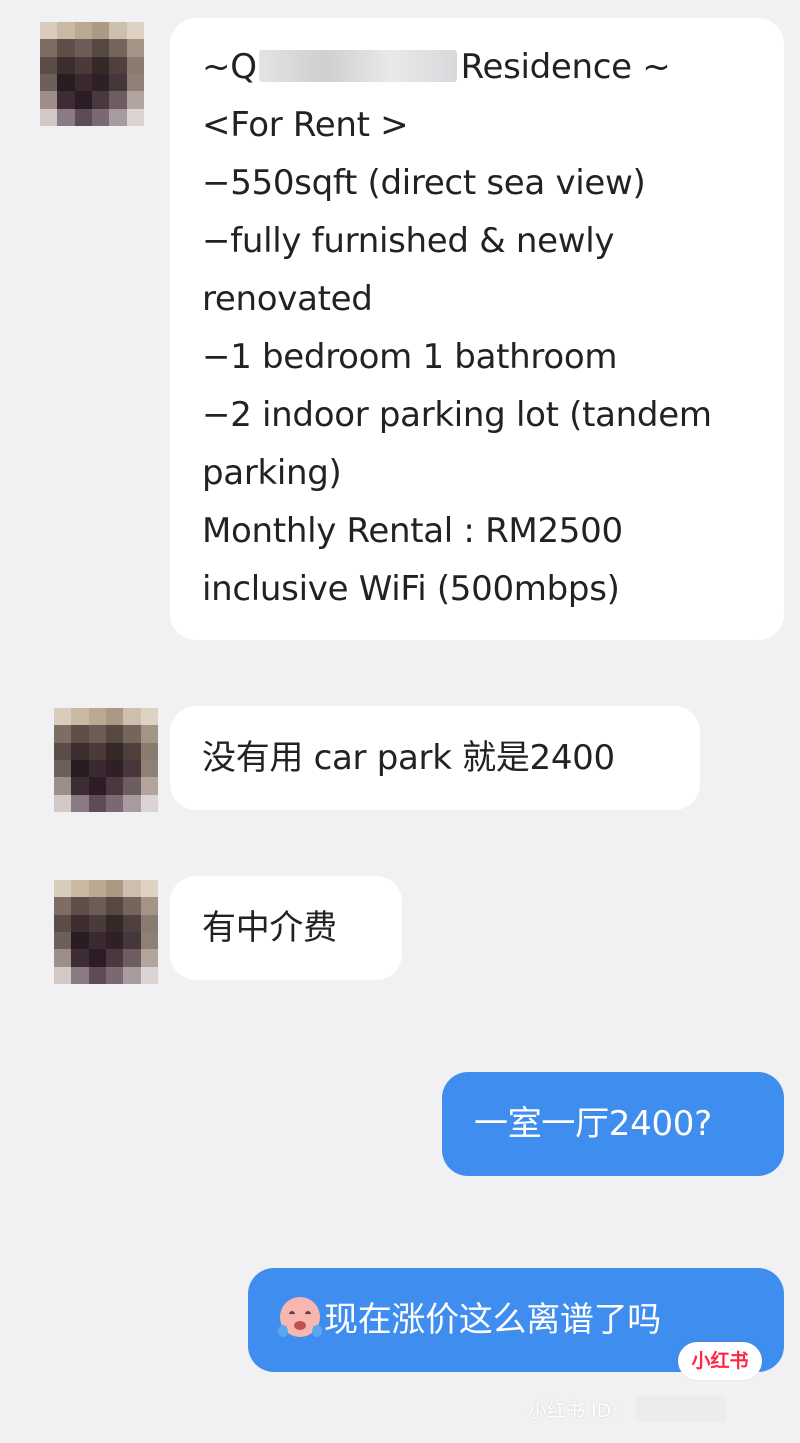  What do you see at coordinates (269, 928) in the screenshot?
I see `message-text: 有中介费` at bounding box center [269, 928].